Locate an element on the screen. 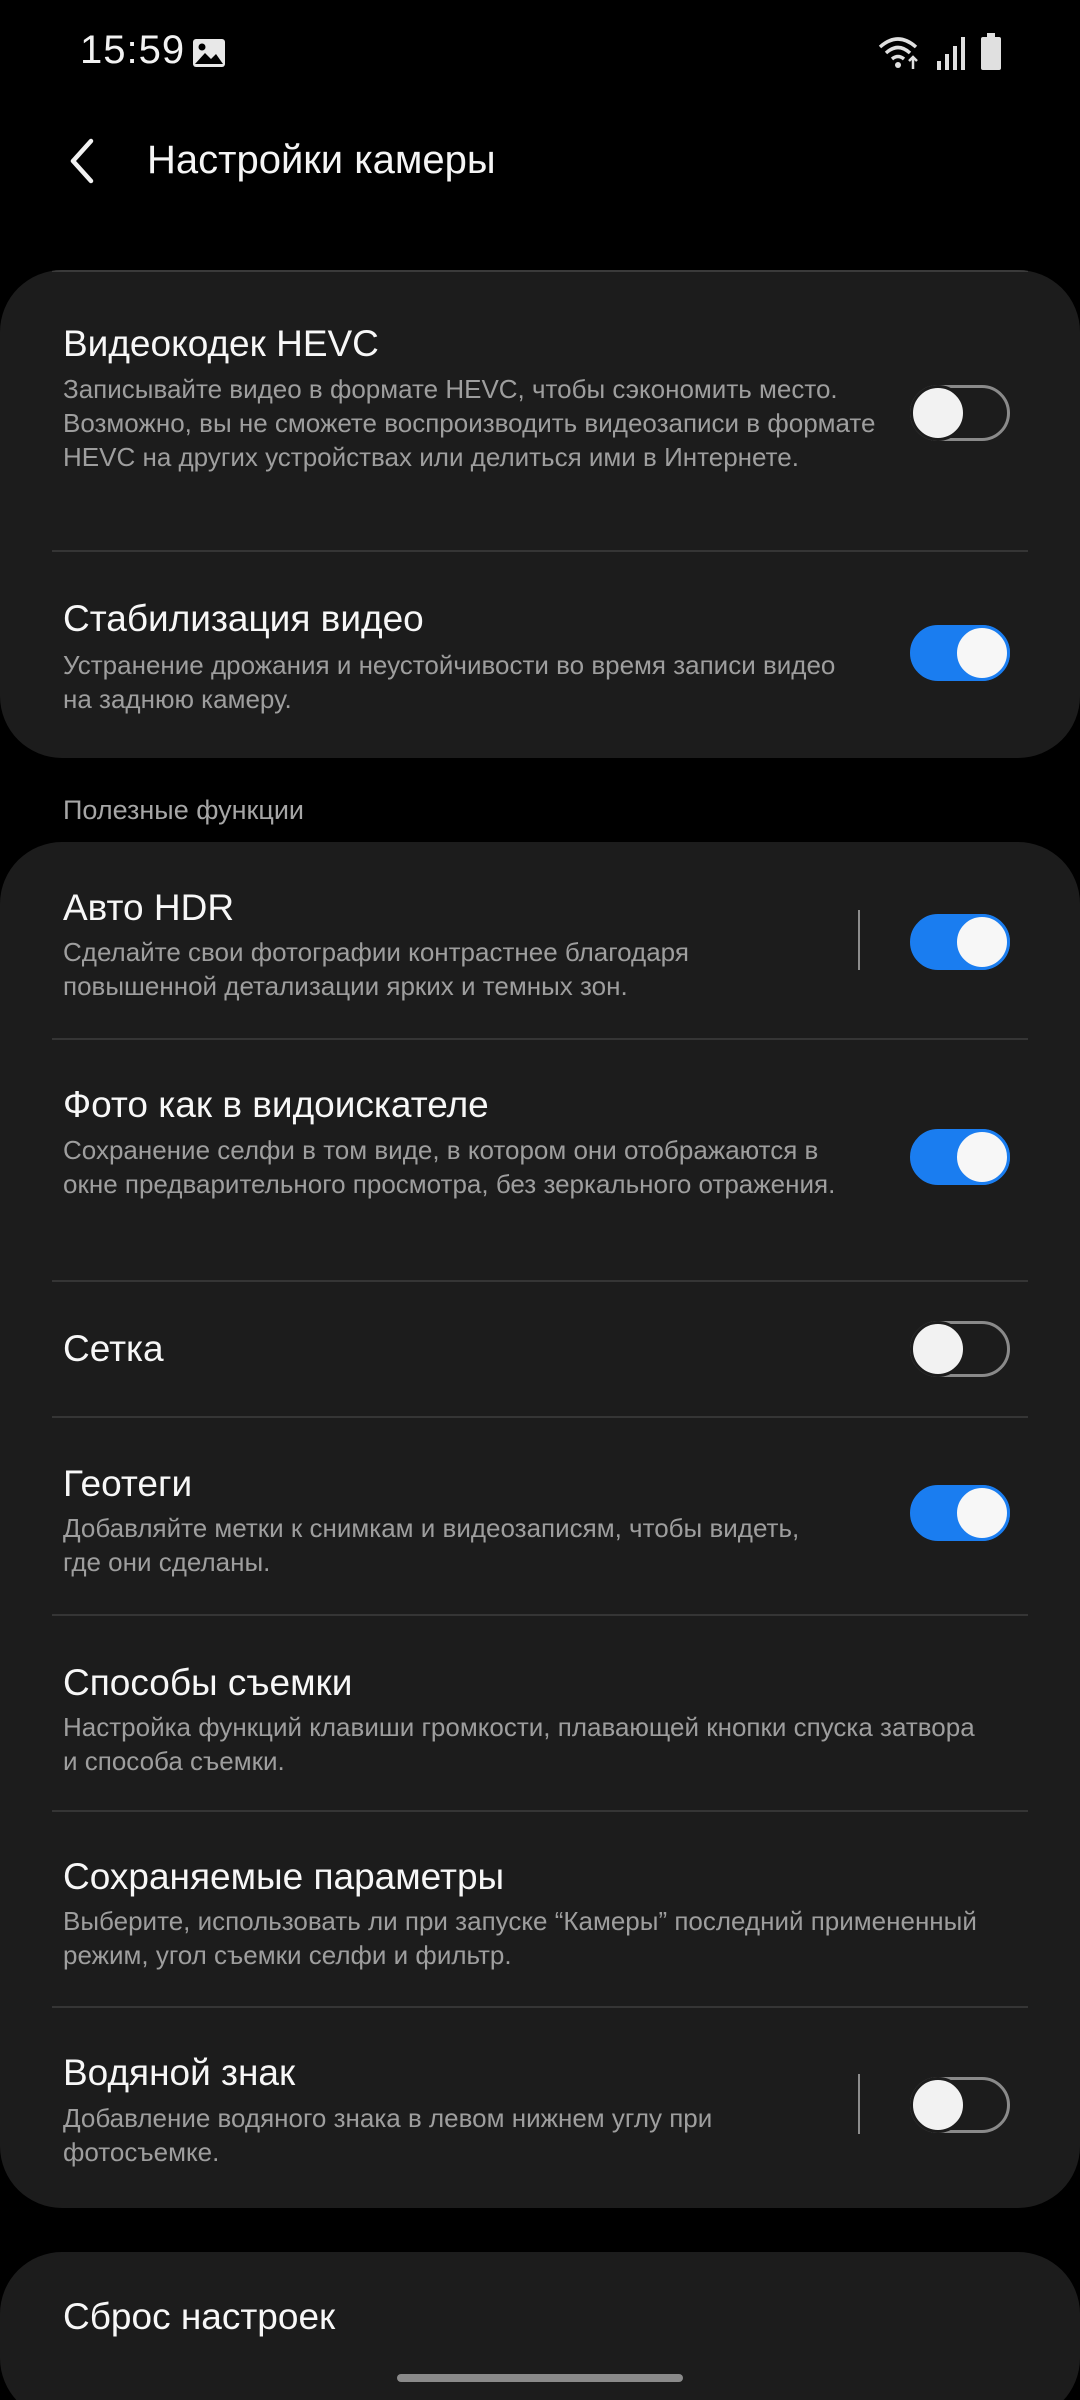 The image size is (1080, 2400). status-time: 15:59 is located at coordinates (133, 50).